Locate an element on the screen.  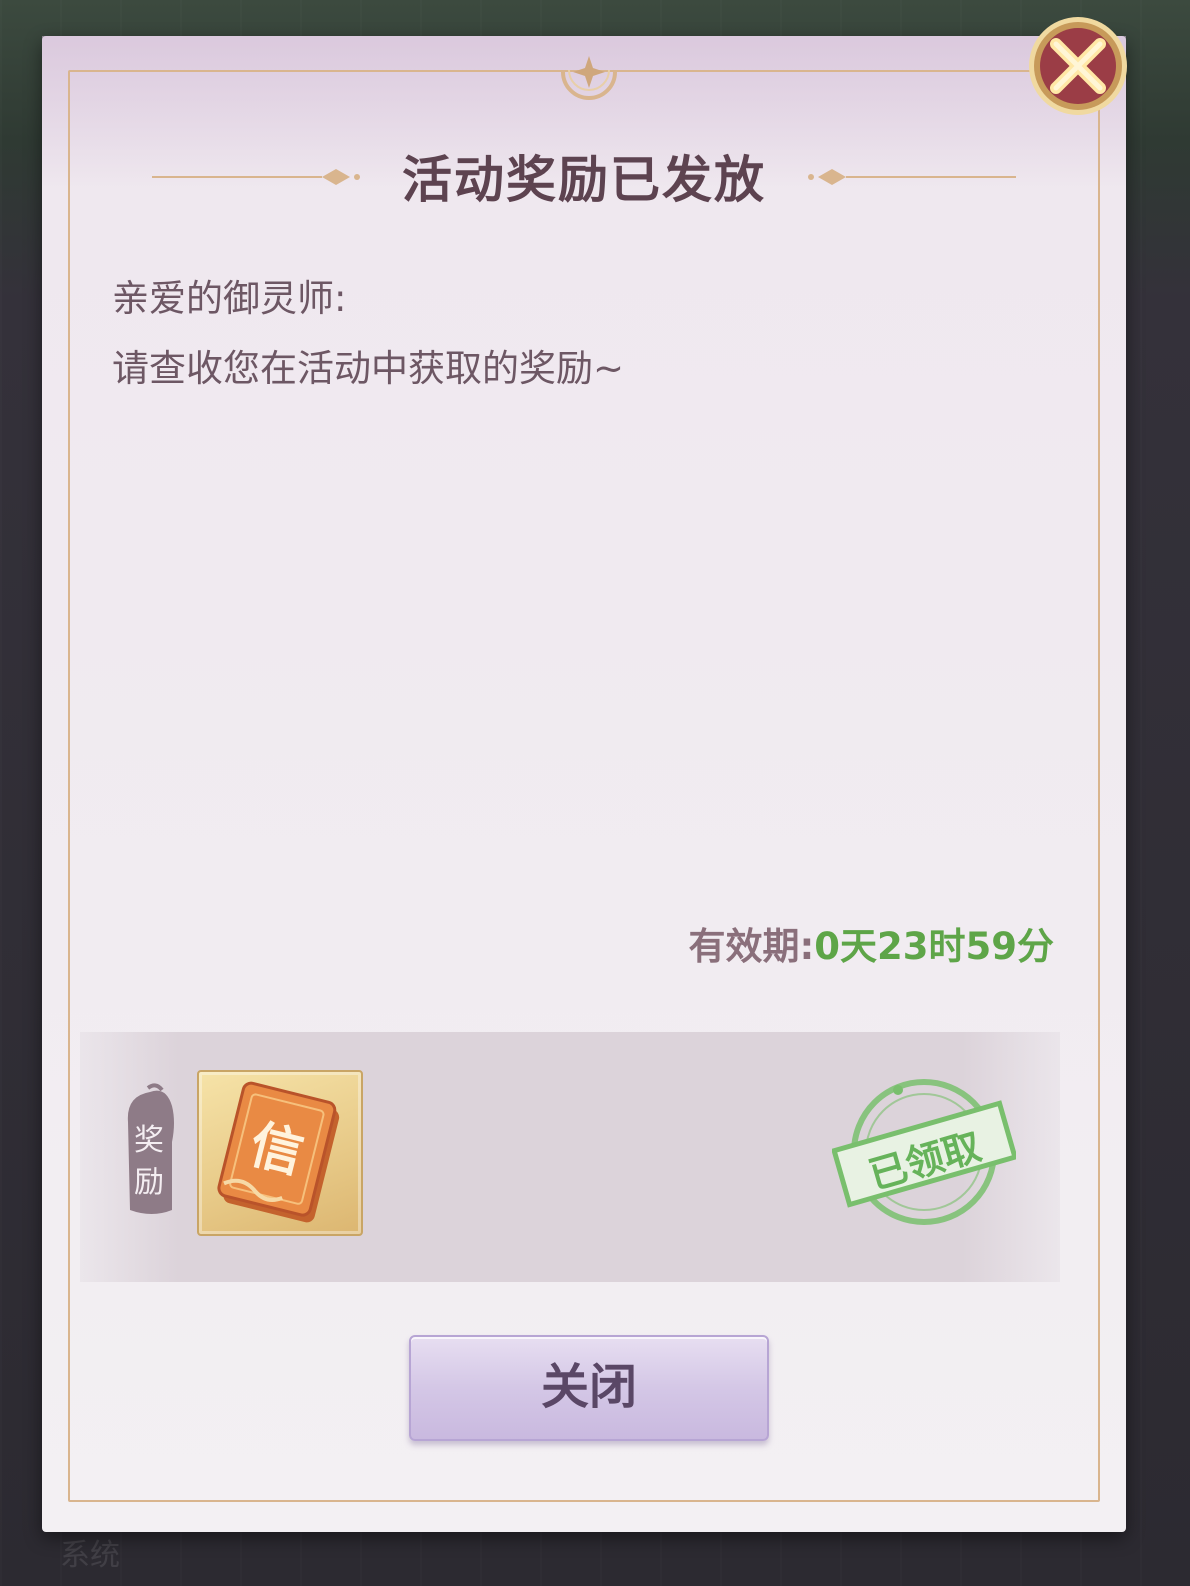
crescent-star-emblem-icon is located at coordinates (589, 78).